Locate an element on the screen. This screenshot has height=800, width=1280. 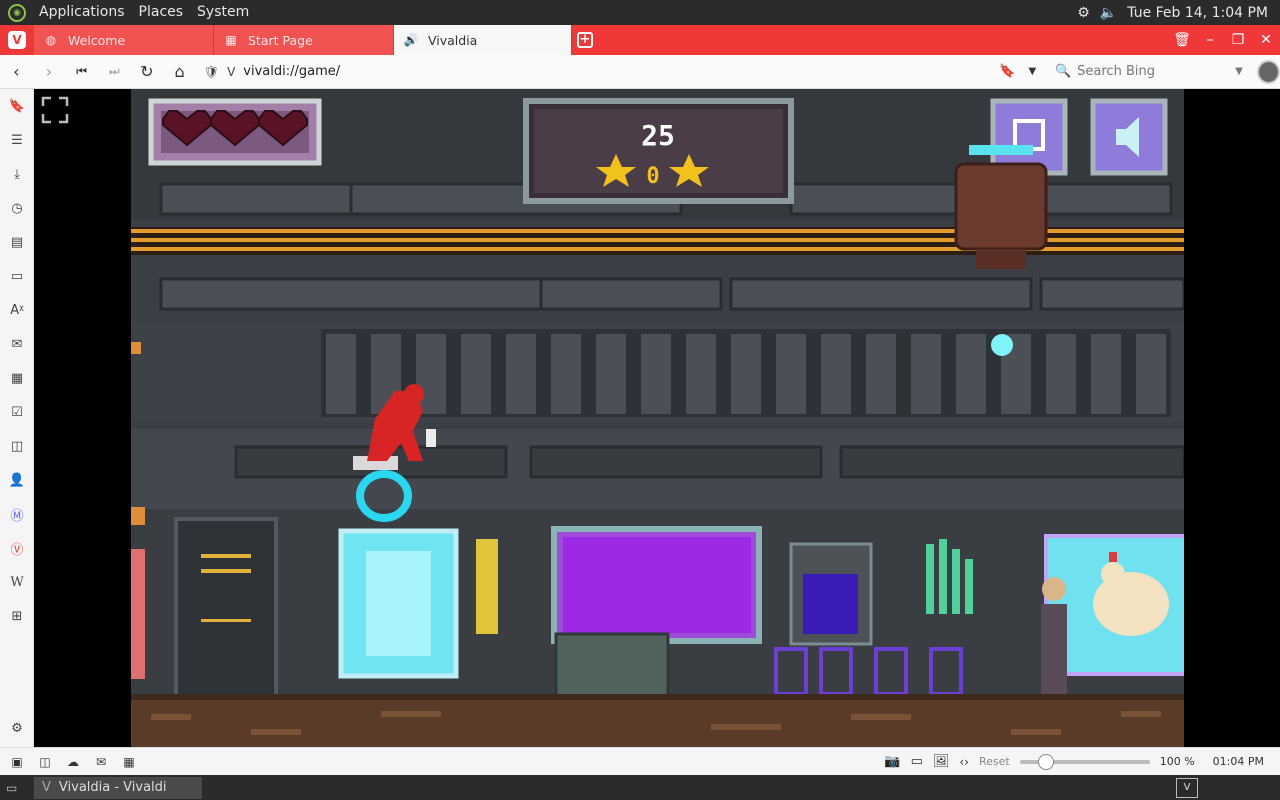
show-desktop-icon: ▭ is located at coordinates (11, 788).